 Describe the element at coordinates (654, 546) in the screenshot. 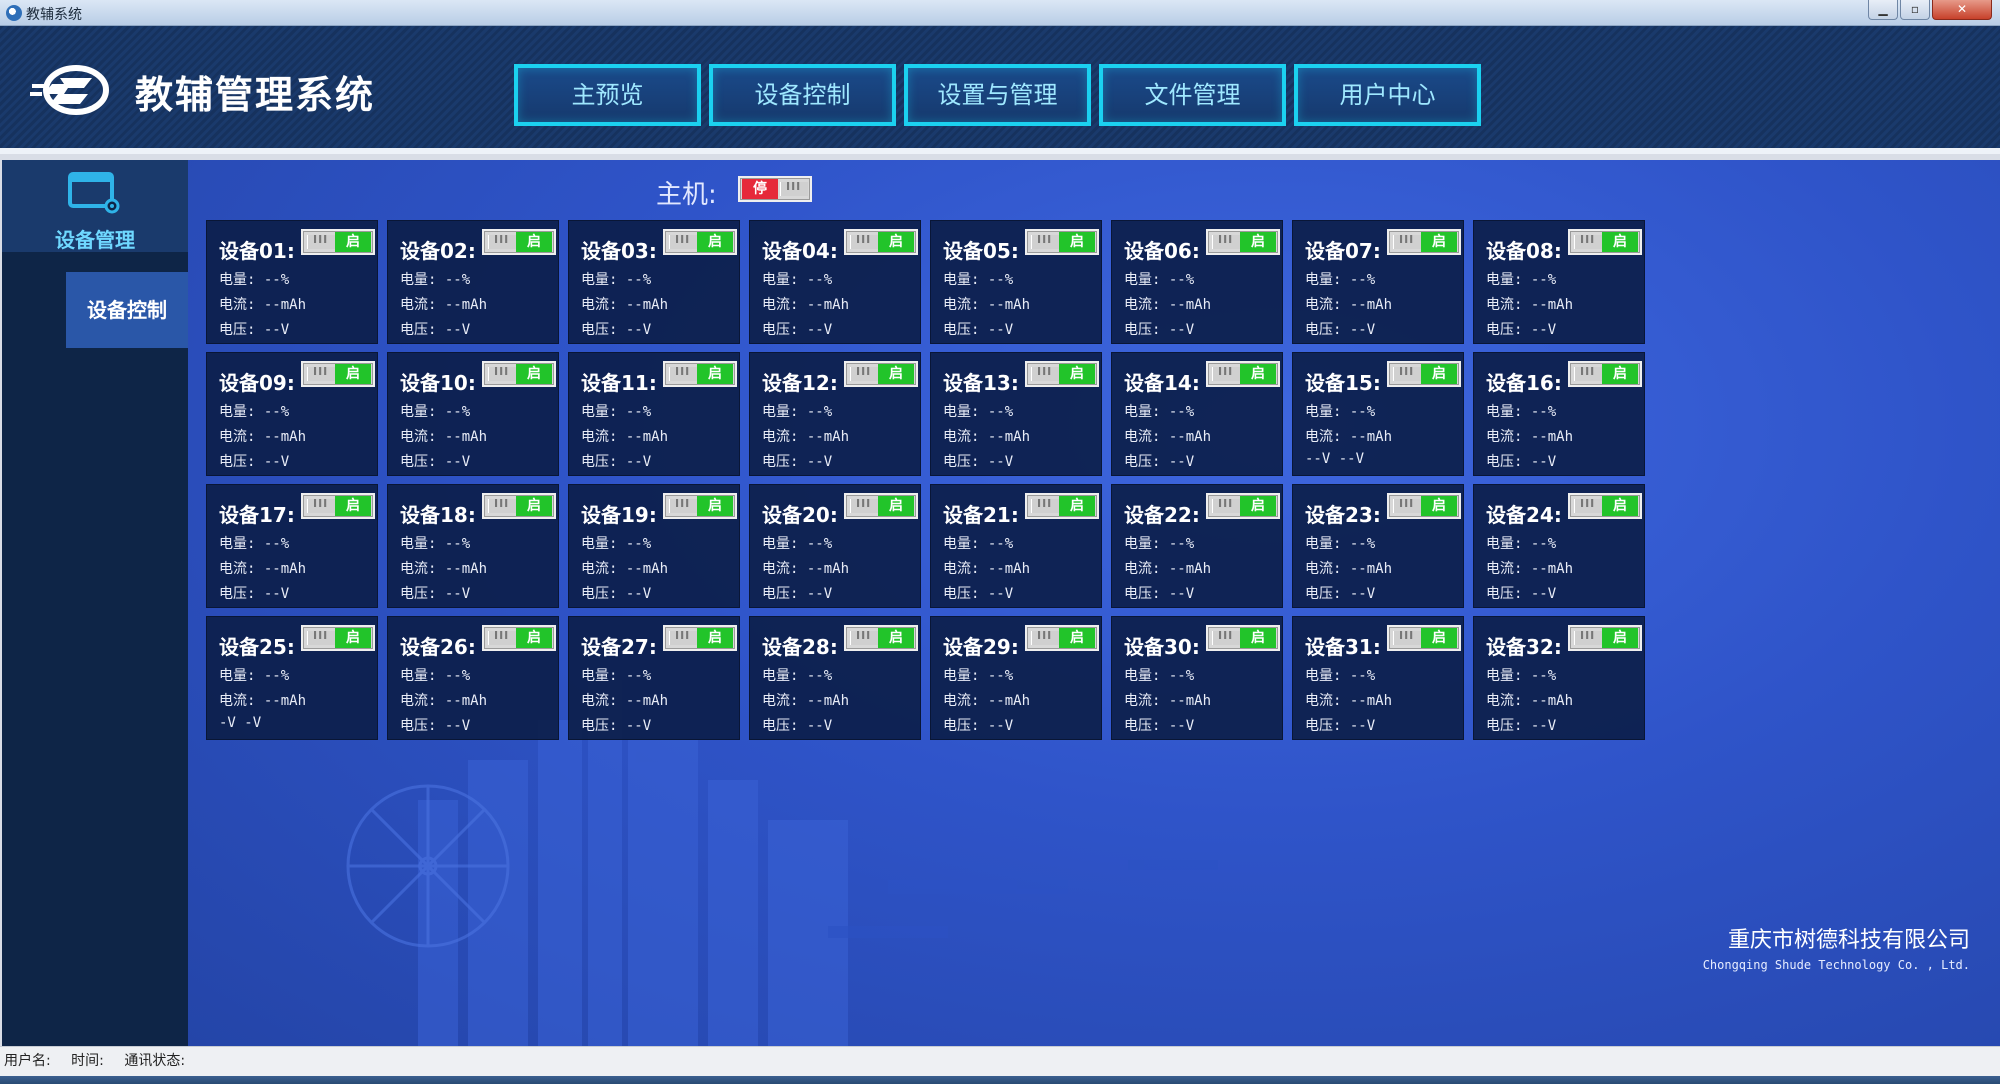

I see `device-card: 设备19: 启电量: --% 电流: --mAh 电压: --V` at that location.